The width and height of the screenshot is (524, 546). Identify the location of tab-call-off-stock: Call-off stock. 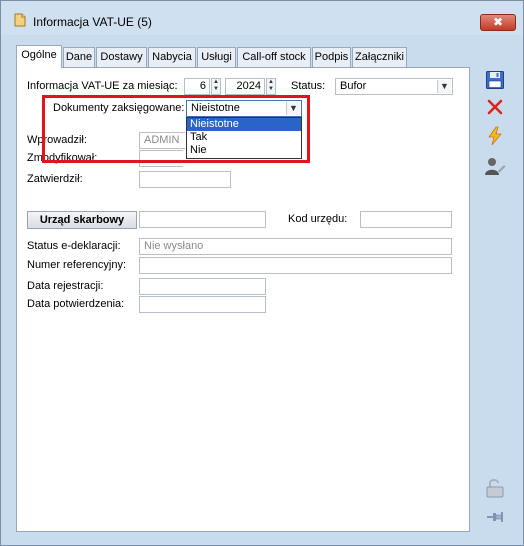
(274, 57).